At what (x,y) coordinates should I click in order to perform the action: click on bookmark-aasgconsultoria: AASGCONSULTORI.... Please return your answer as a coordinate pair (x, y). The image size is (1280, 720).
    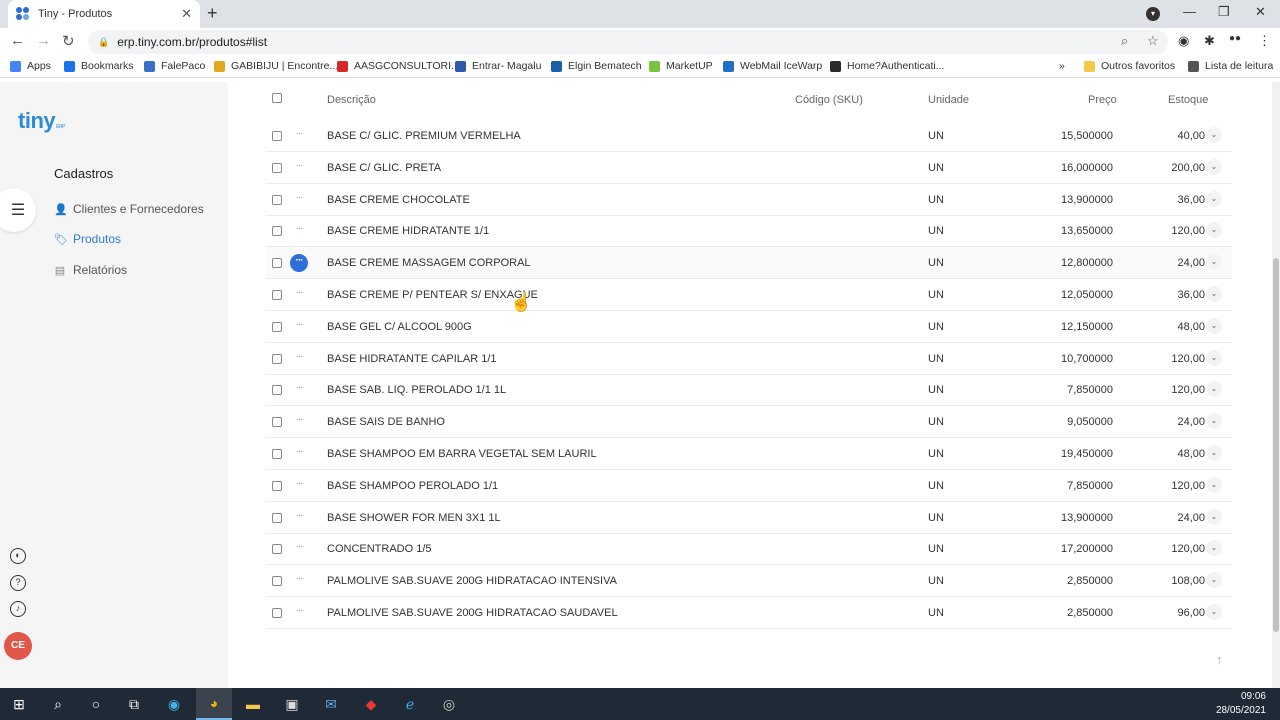
    Looking at the image, I should click on (398, 66).